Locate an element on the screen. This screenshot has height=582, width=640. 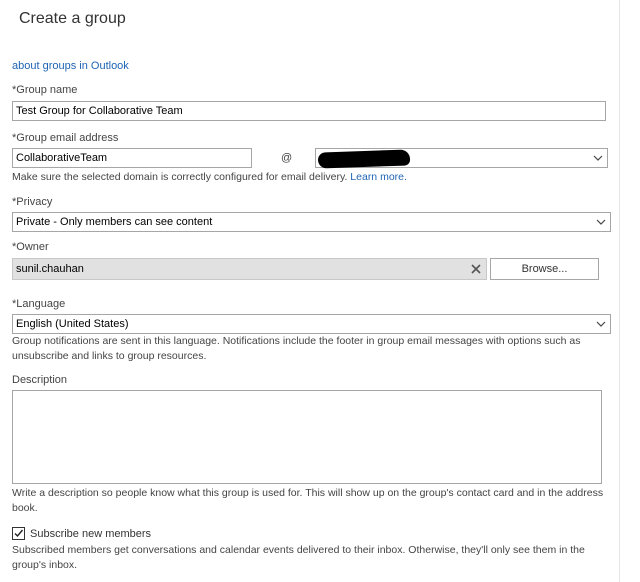
language-select-value: English (United States) is located at coordinates (72, 324).